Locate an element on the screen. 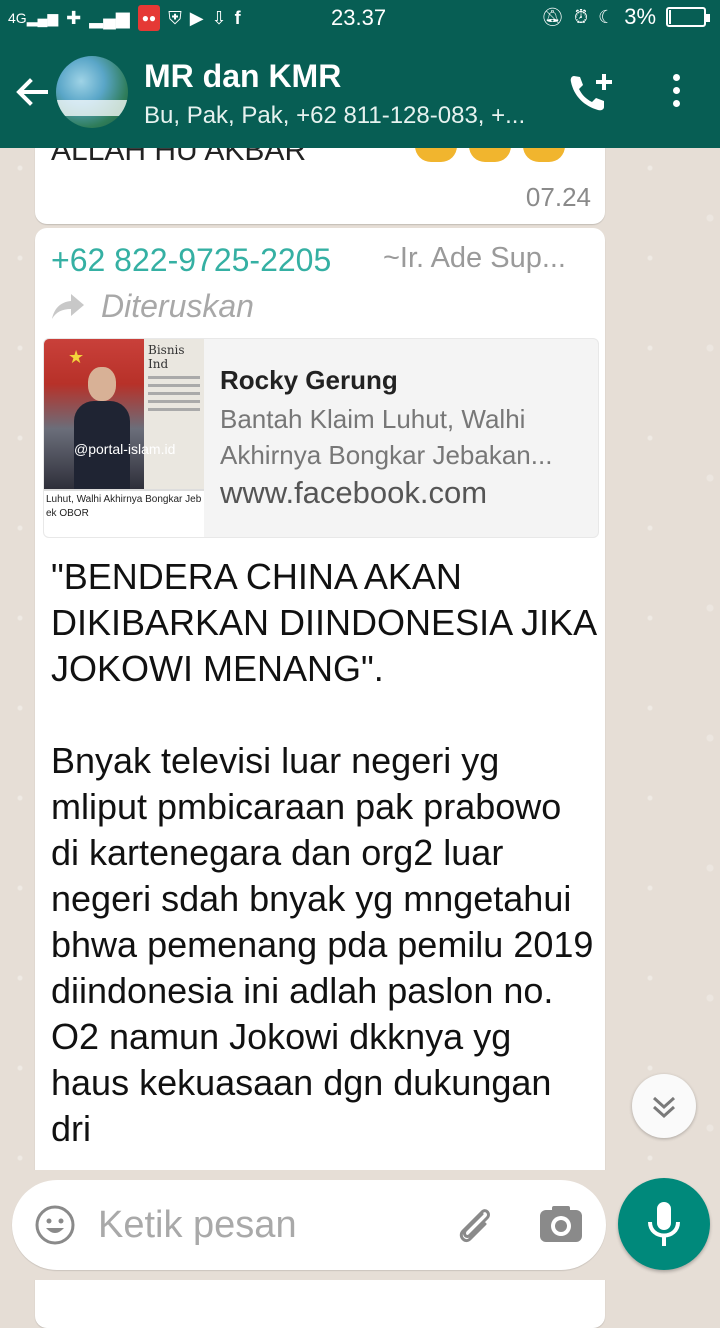  back-arrow-icon is located at coordinates (32, 92).